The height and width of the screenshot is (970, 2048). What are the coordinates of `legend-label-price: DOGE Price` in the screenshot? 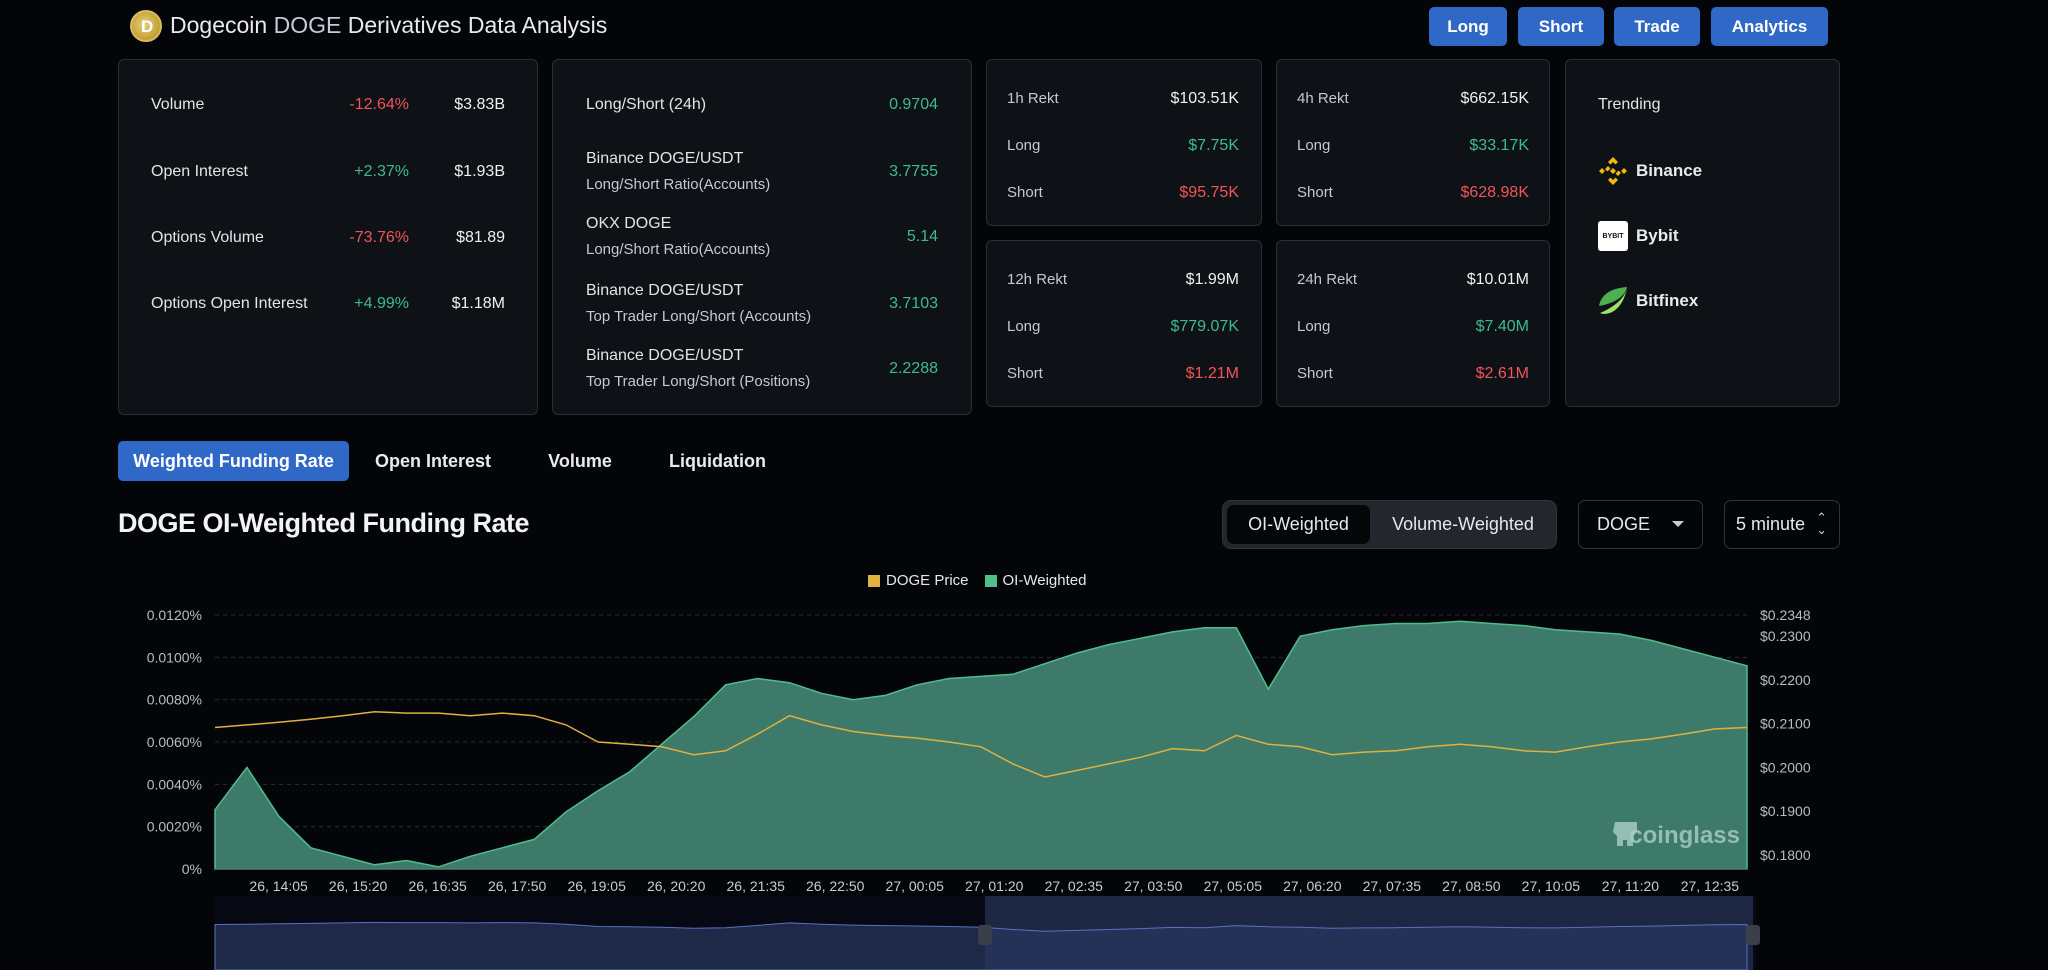 It's located at (927, 580).